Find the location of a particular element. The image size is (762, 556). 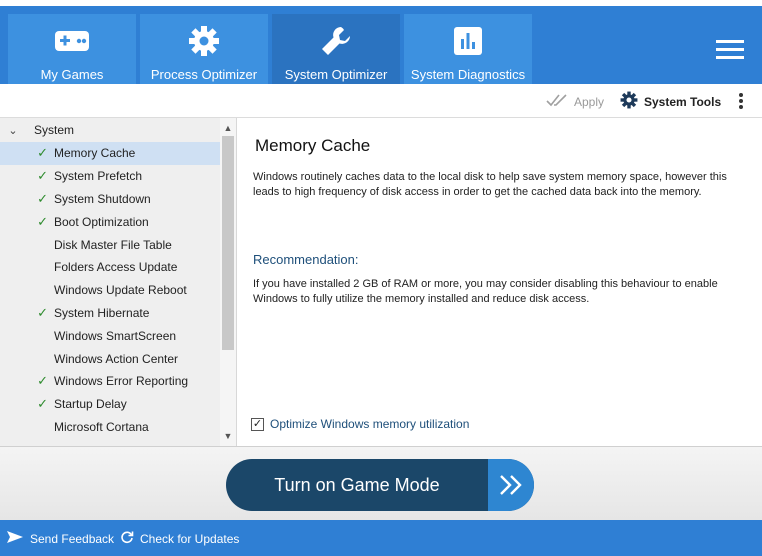

system-tools-button: System Tools is located at coordinates (670, 101).